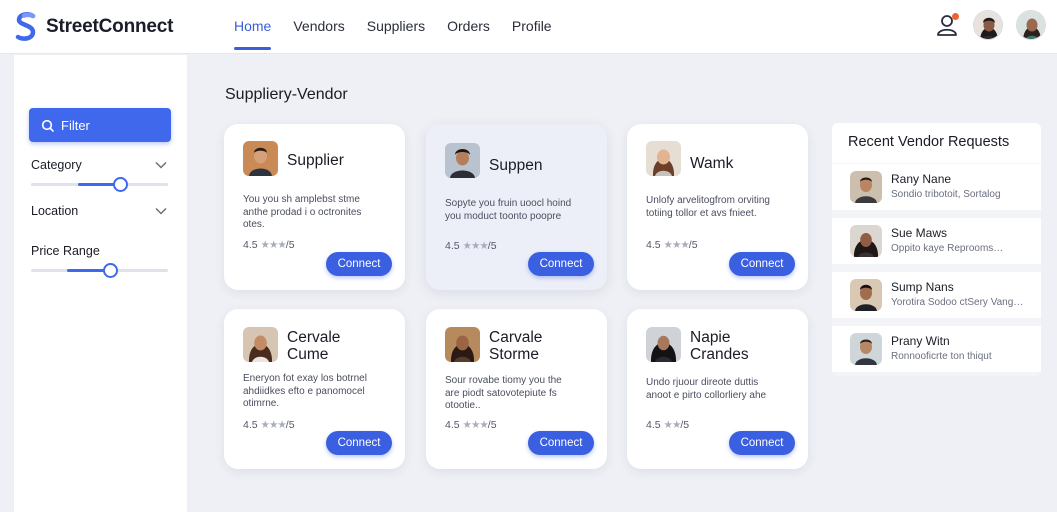  I want to click on request-item: Rany Nane Sondio tribotoit, Sortalog, so click(936, 187).